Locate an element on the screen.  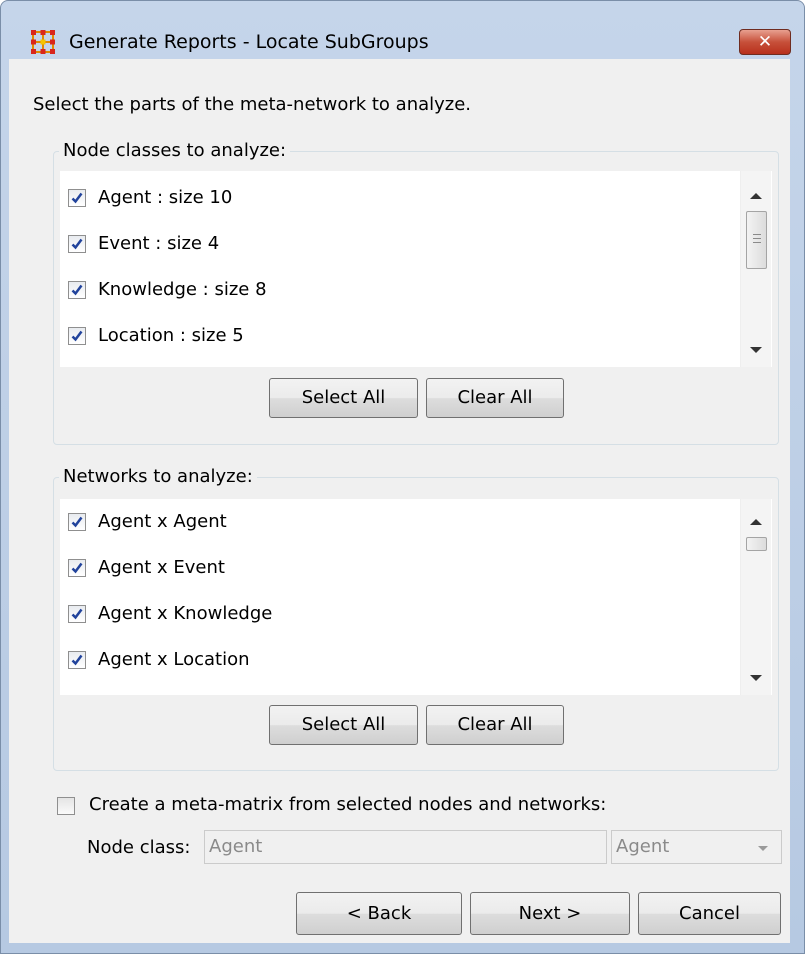
list-item-label: Agent x Agent is located at coordinates (162, 521).